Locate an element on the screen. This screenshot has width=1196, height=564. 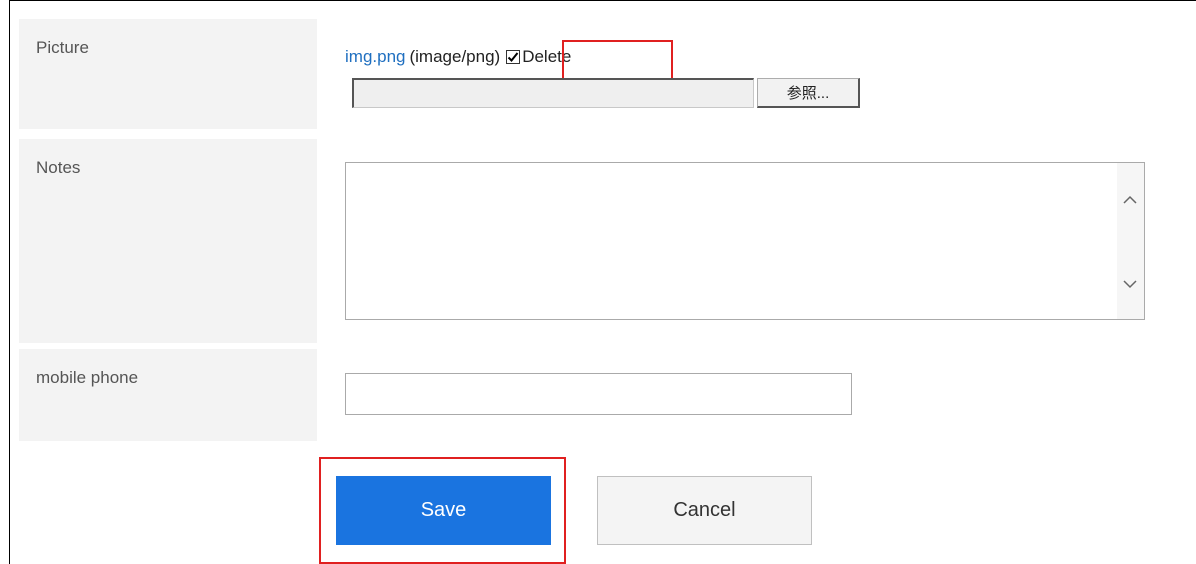
delete-checkbox is located at coordinates (513, 57).